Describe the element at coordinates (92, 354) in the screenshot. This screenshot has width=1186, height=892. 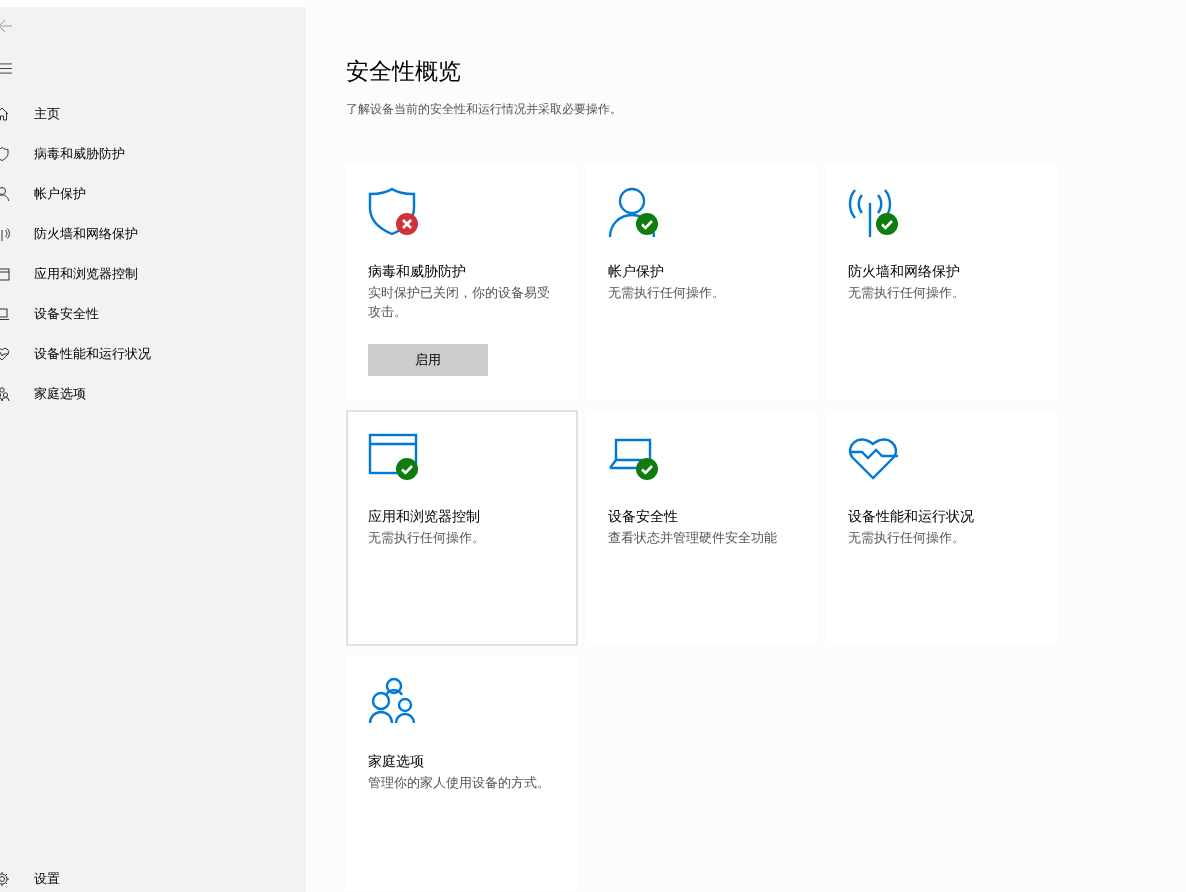
I see `nav-item: 设备性能和运行状况` at that location.